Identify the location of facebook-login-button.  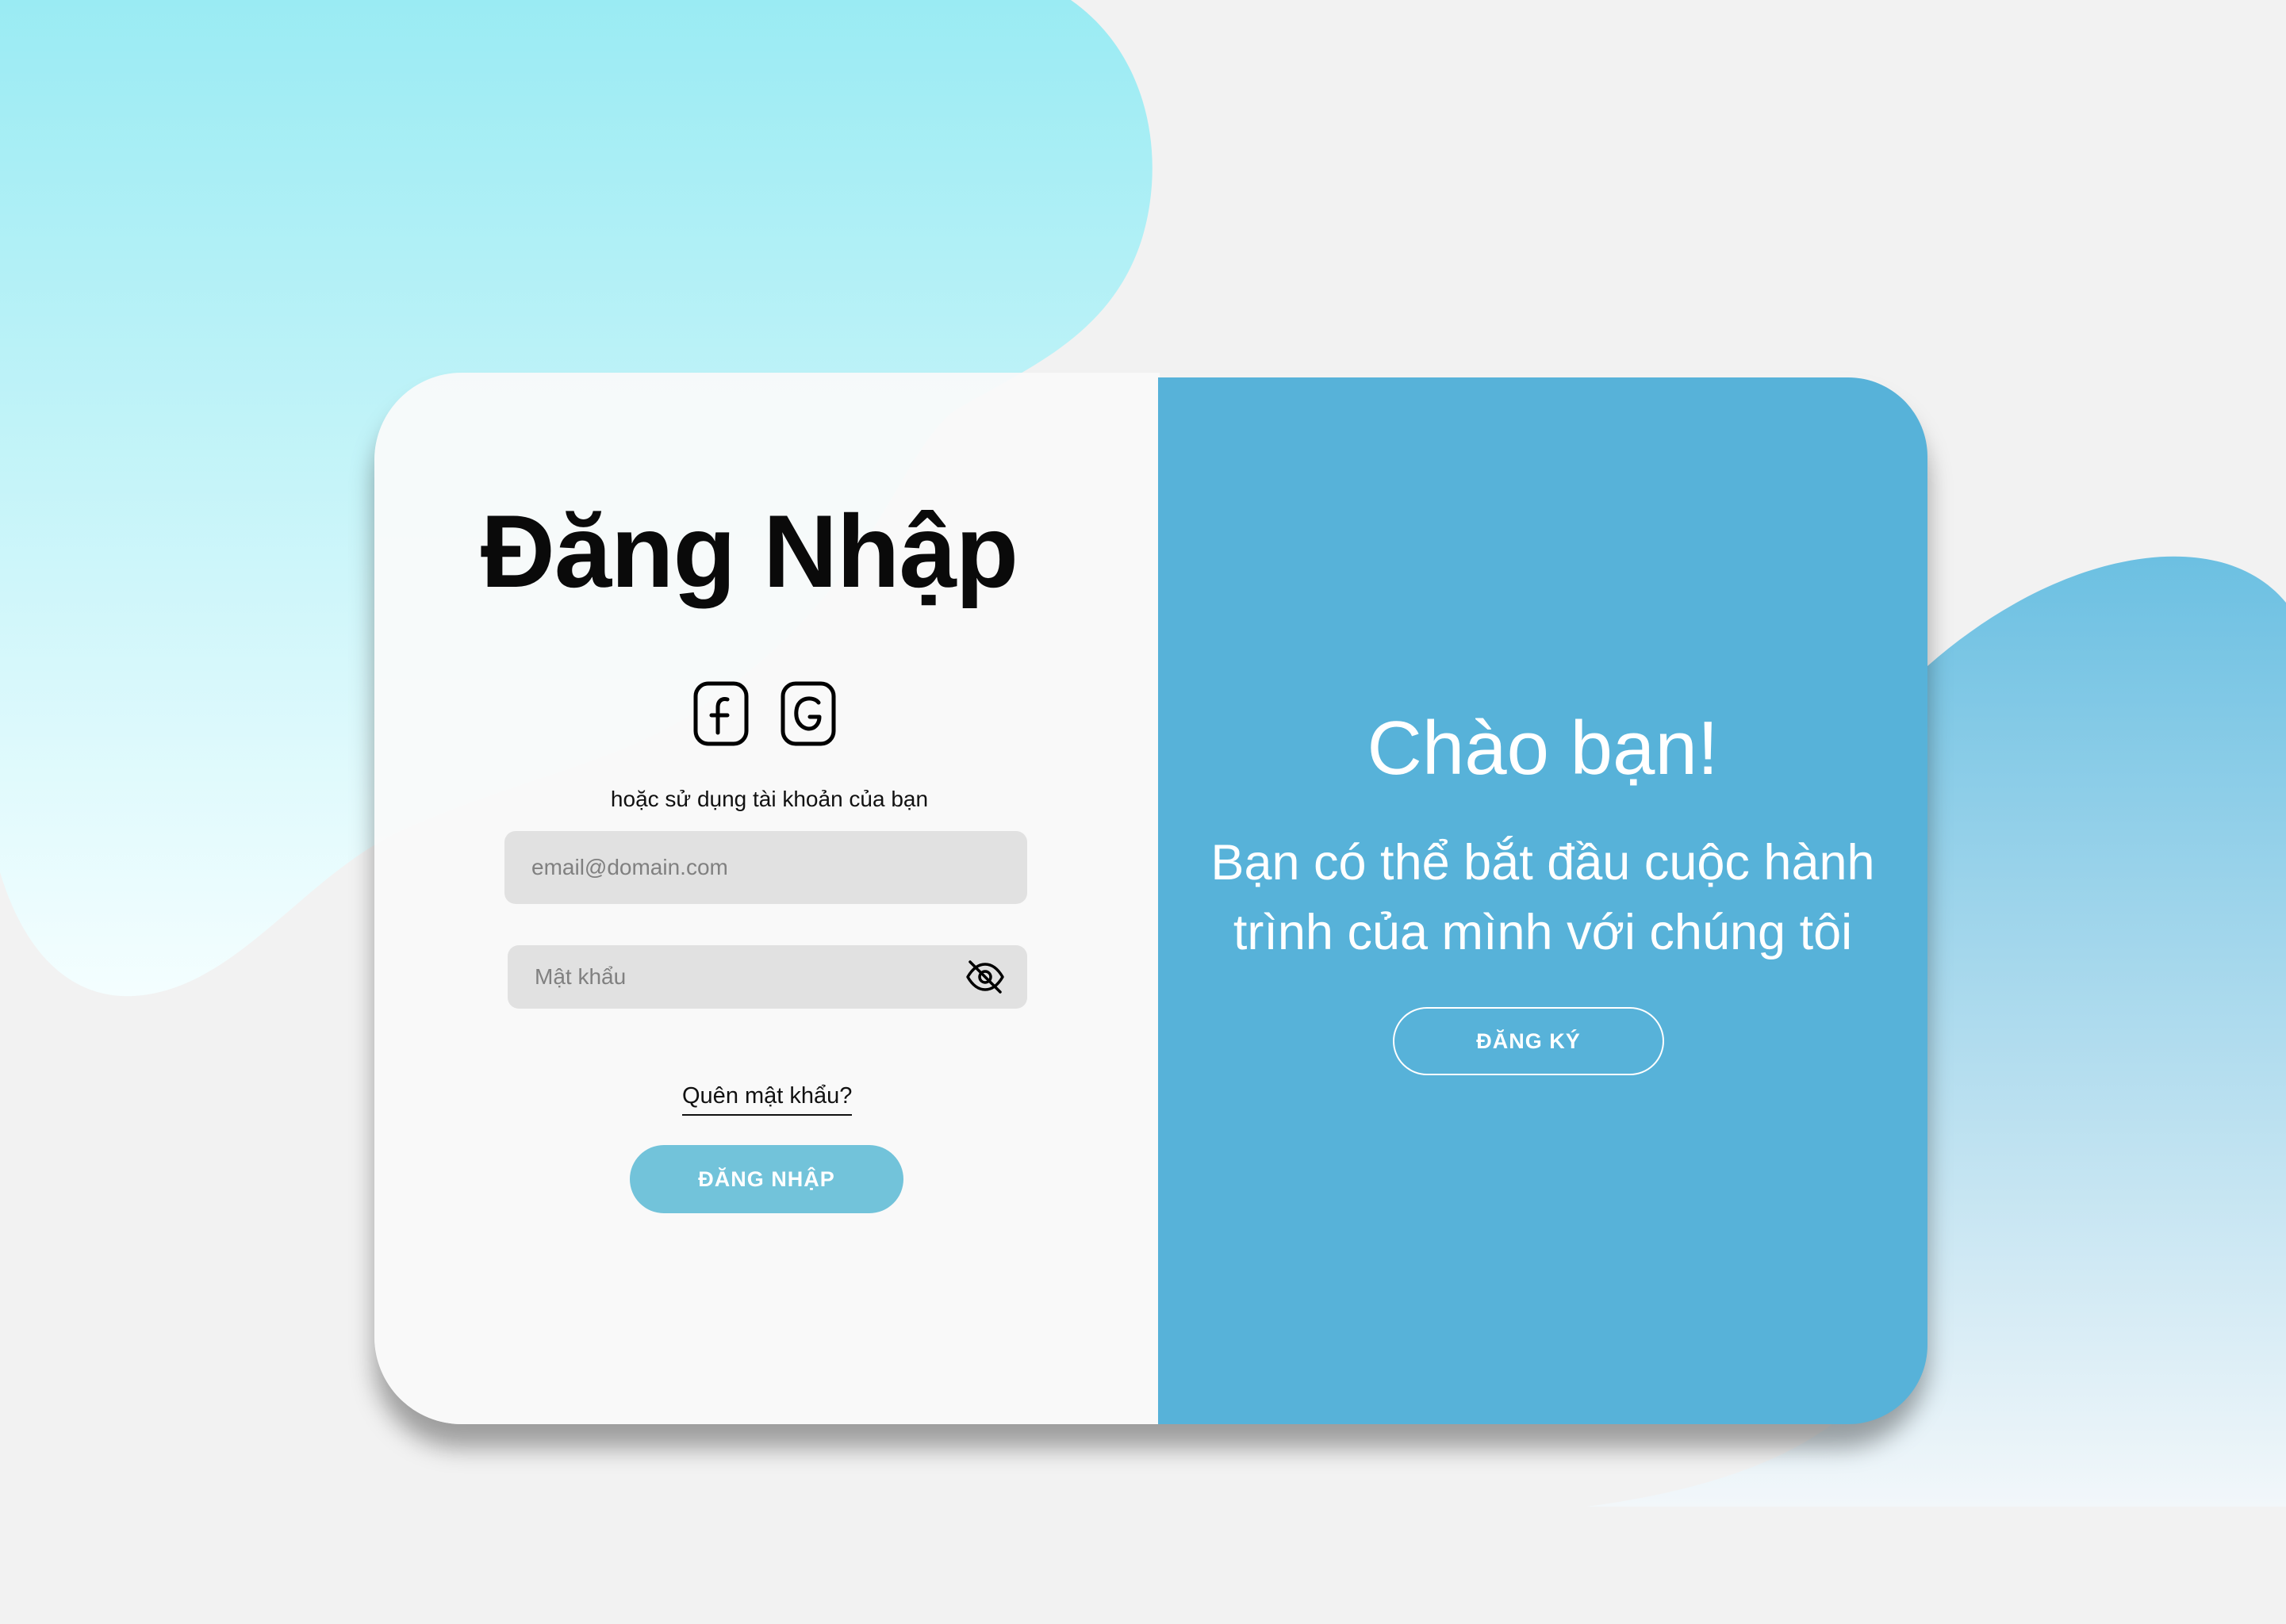
(721, 713).